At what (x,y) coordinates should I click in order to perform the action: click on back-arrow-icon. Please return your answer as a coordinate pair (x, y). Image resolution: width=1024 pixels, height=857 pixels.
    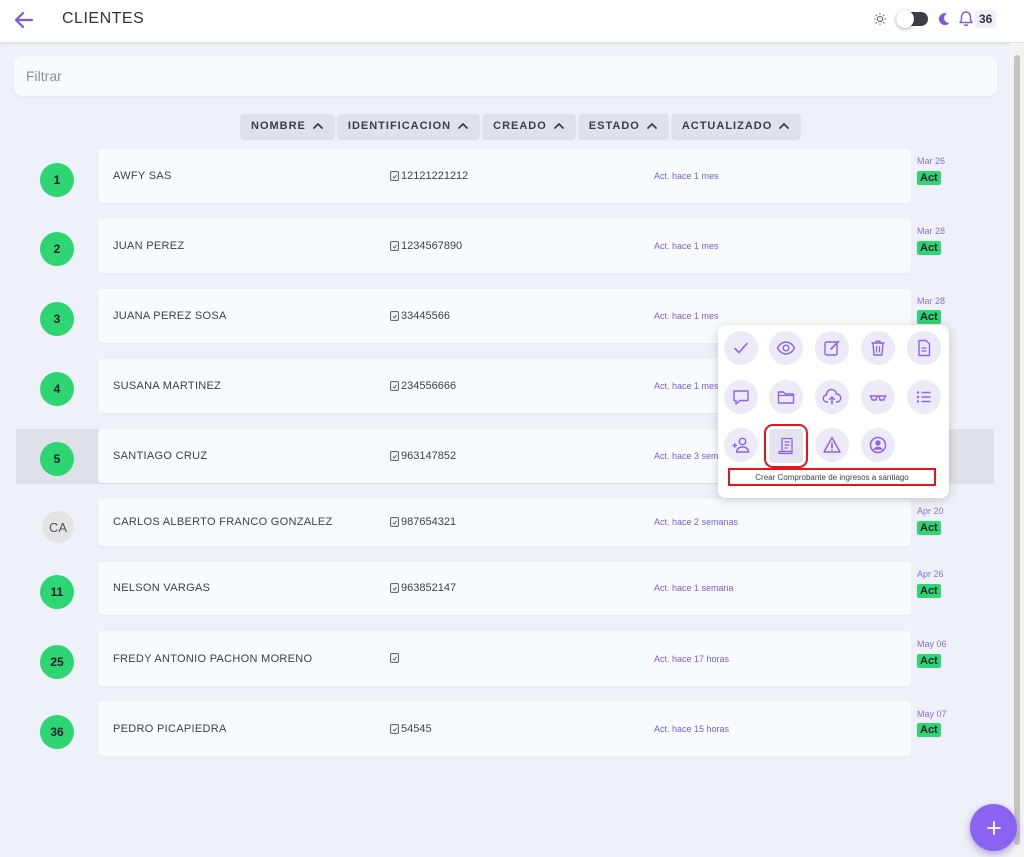
    Looking at the image, I should click on (24, 20).